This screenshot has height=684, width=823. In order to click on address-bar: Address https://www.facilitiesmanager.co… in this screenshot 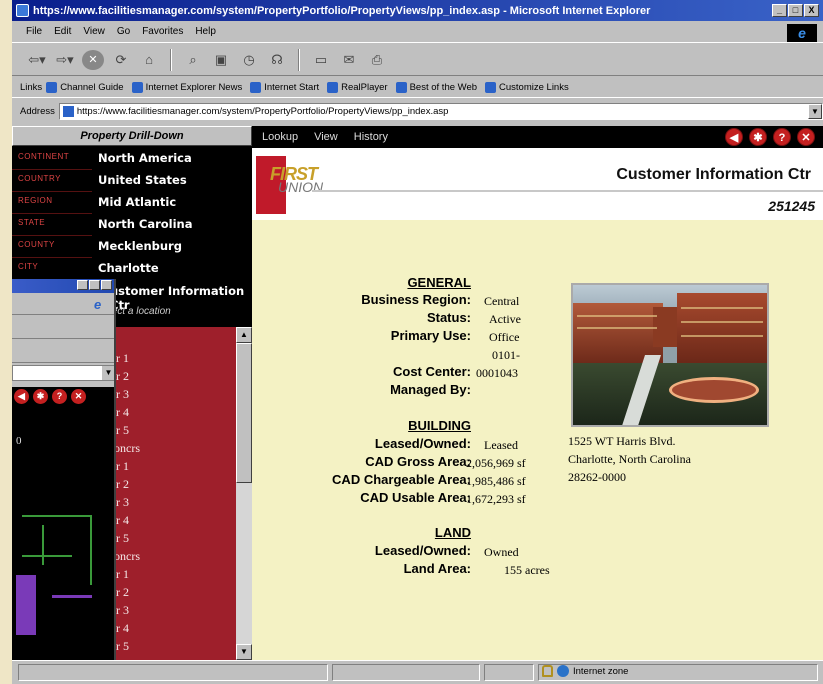, I will do `click(417, 111)`.